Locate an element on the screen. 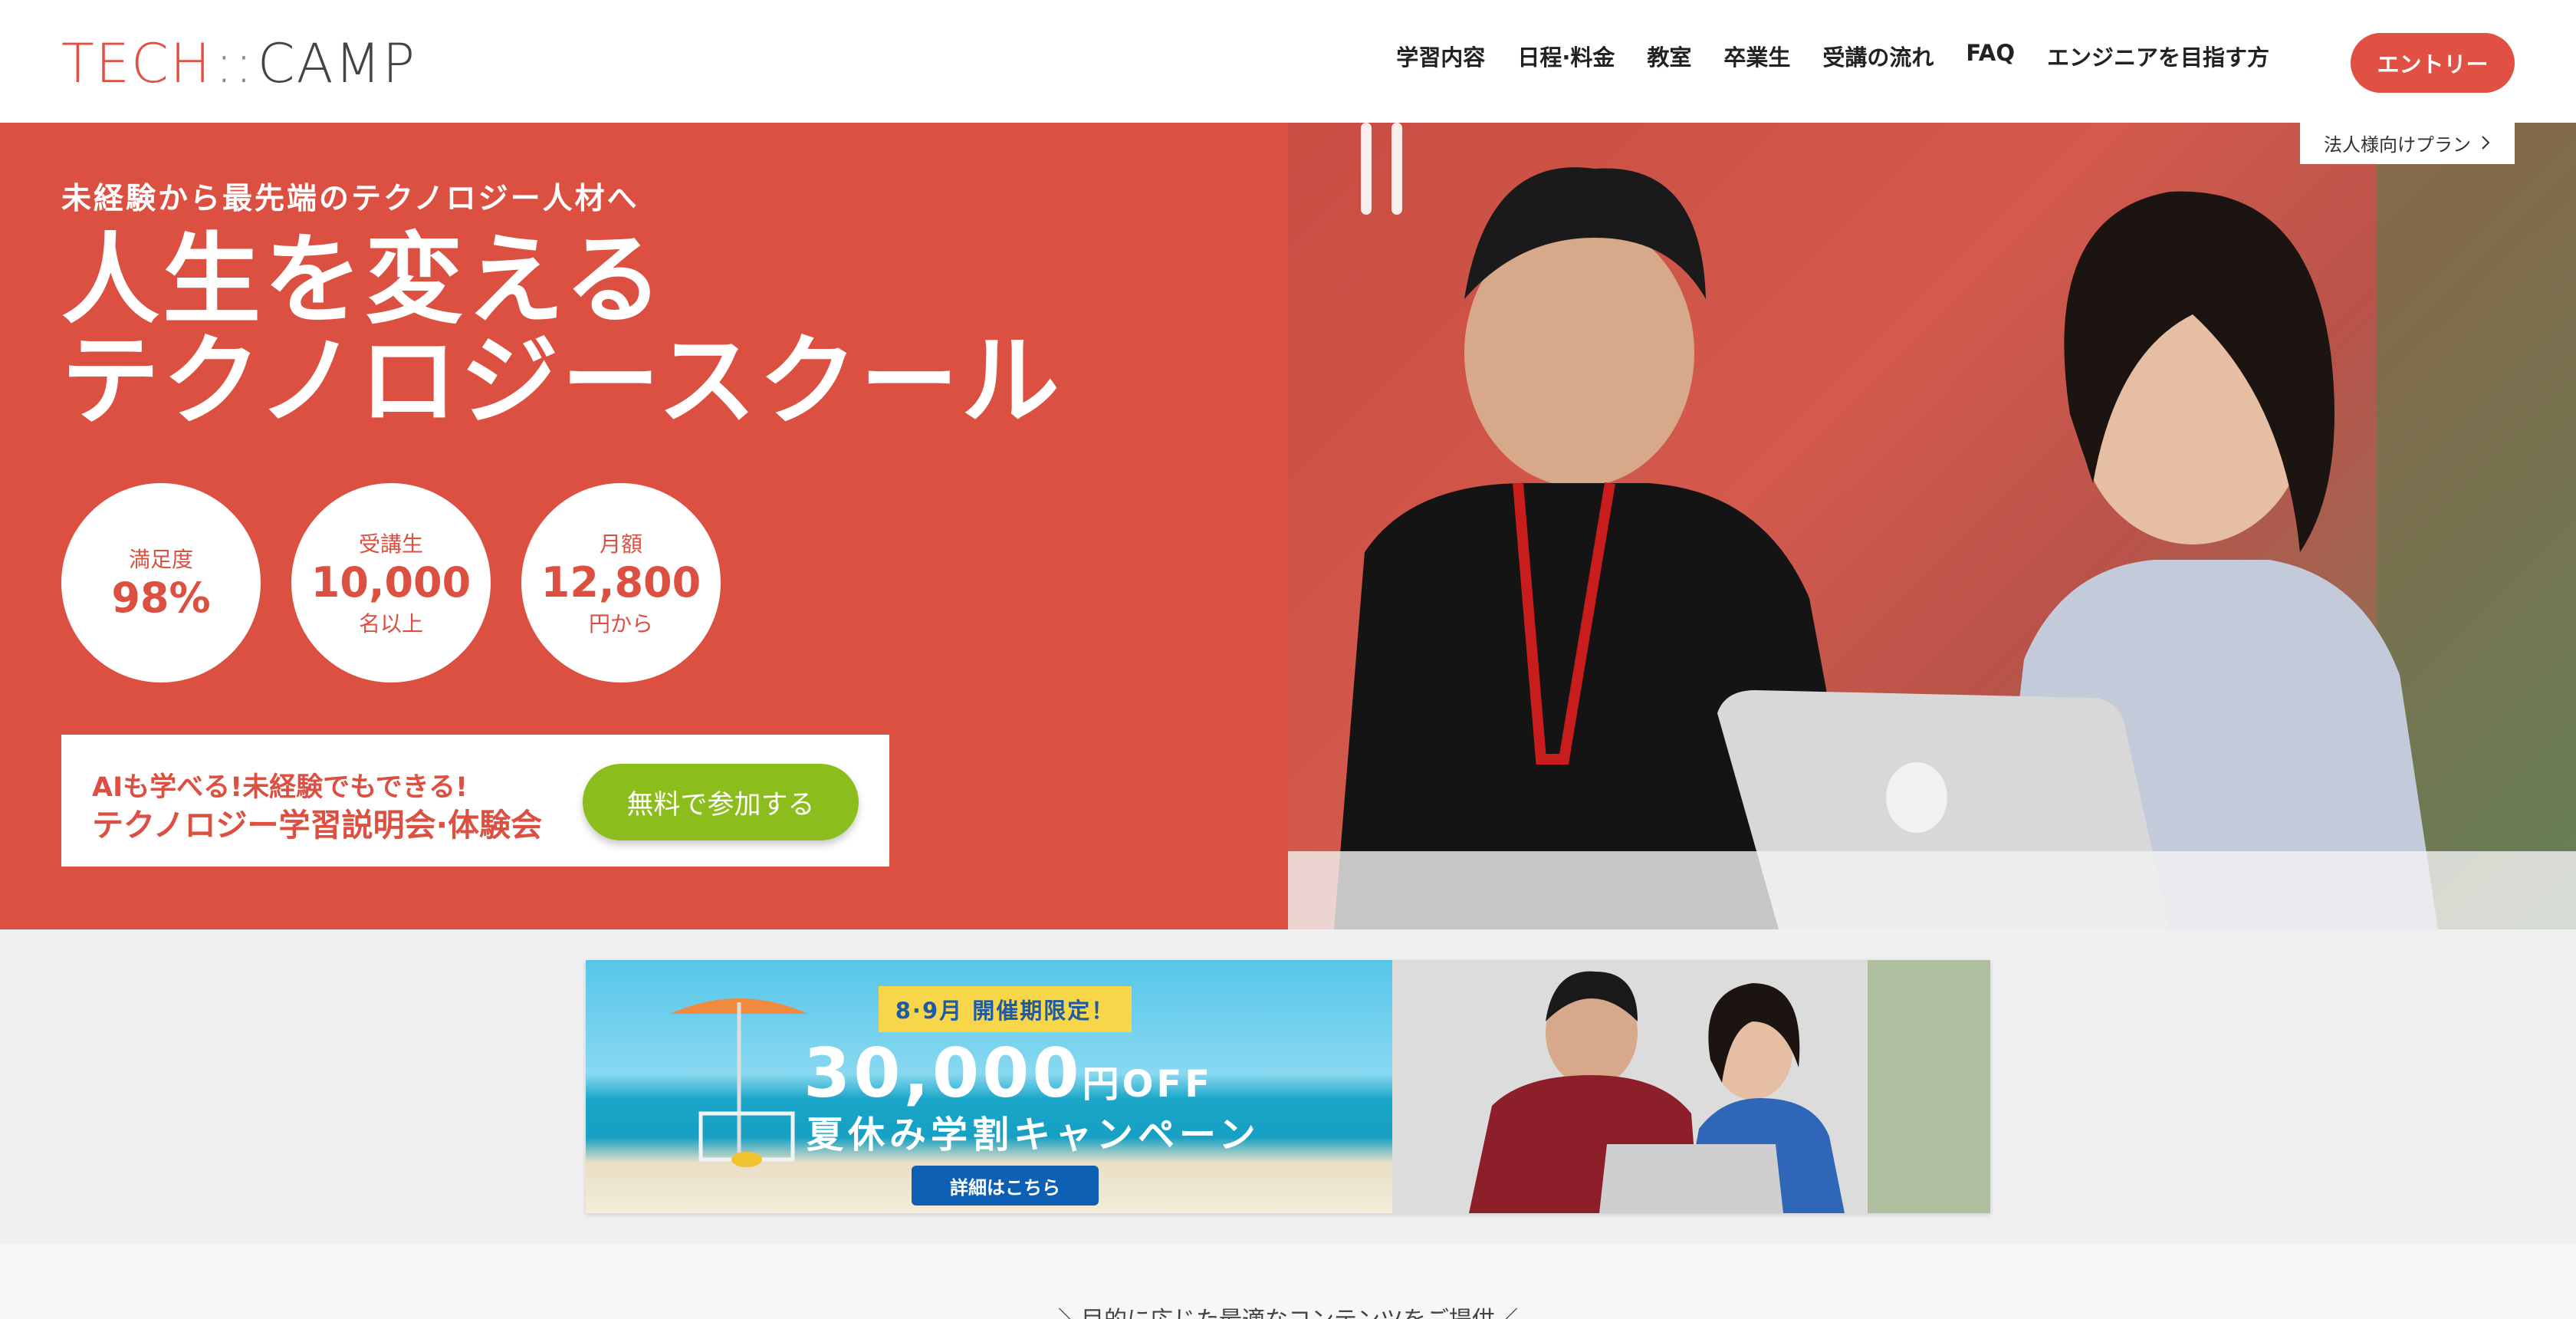 The width and height of the screenshot is (2576, 1319). entry-button: エントリー is located at coordinates (2433, 63).